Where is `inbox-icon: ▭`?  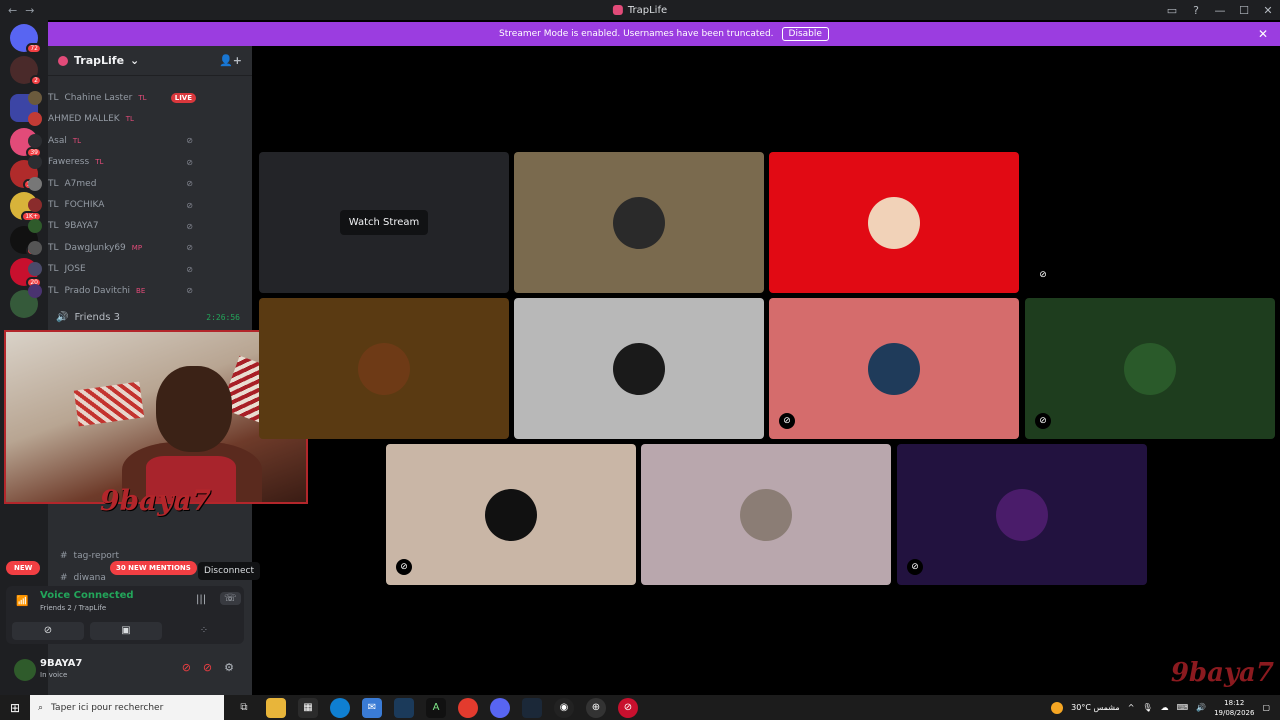 inbox-icon: ▭ is located at coordinates (1172, 10).